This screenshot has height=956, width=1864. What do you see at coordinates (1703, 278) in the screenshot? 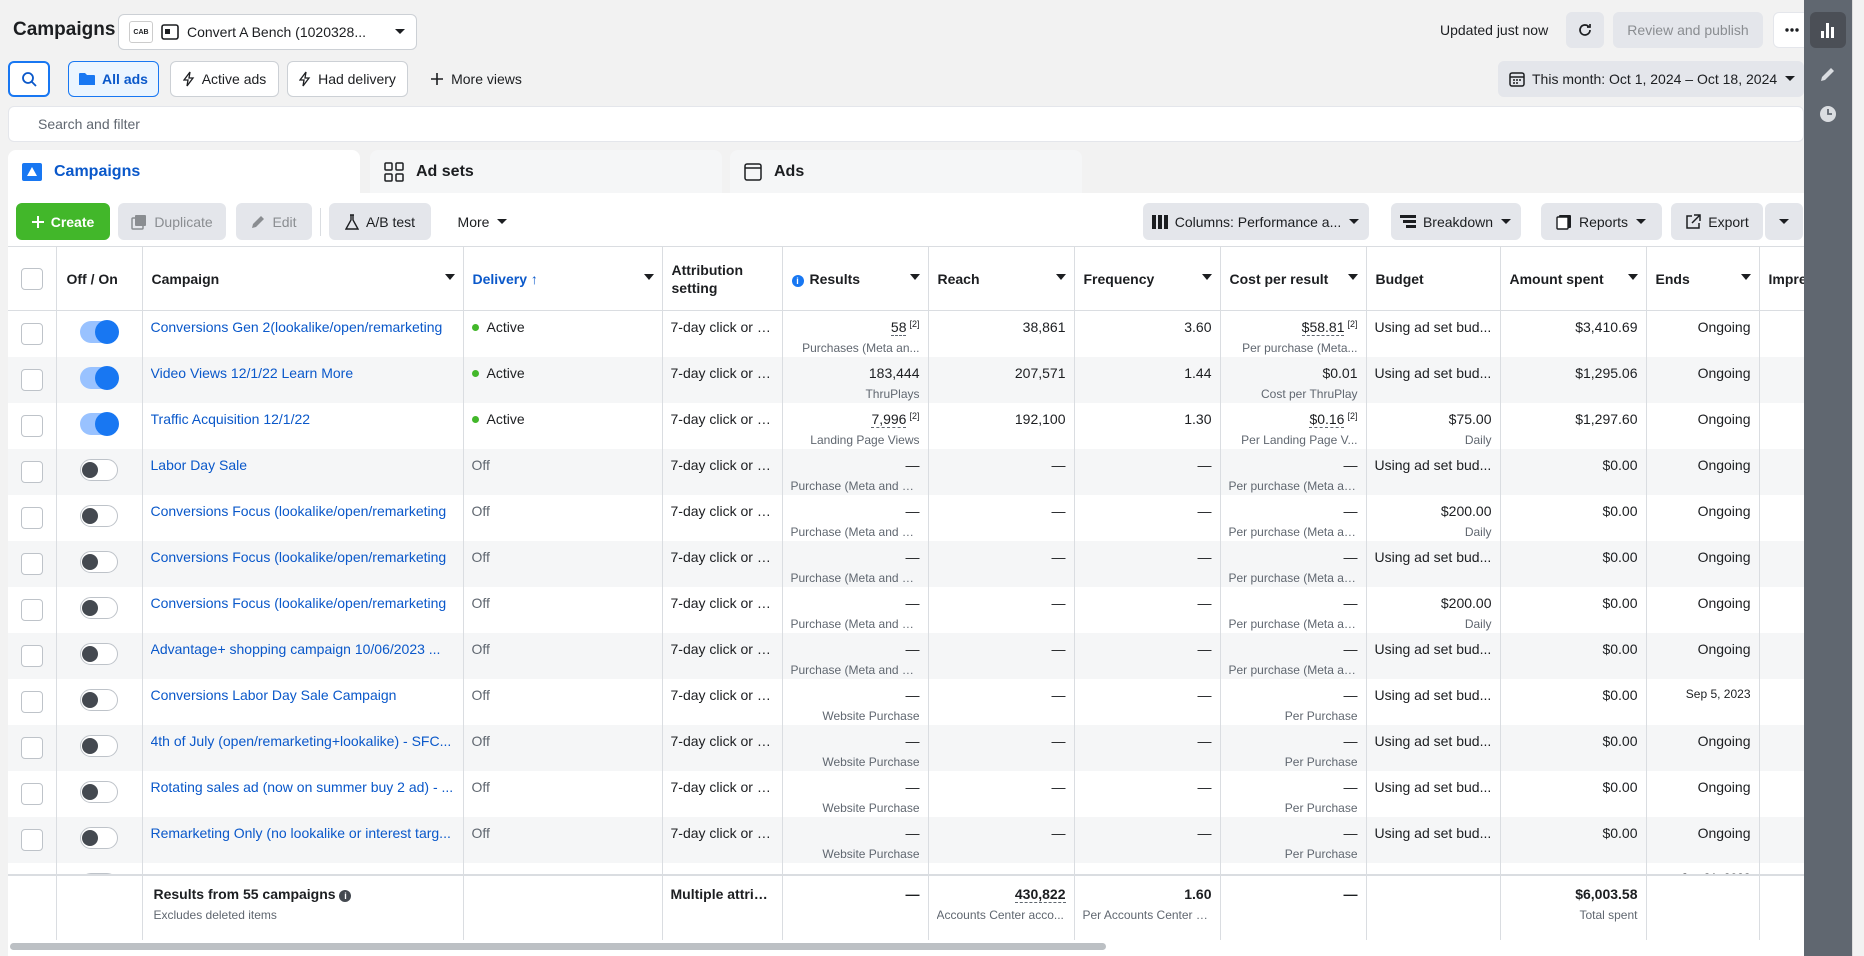
I see `column-ends: Ends` at bounding box center [1703, 278].